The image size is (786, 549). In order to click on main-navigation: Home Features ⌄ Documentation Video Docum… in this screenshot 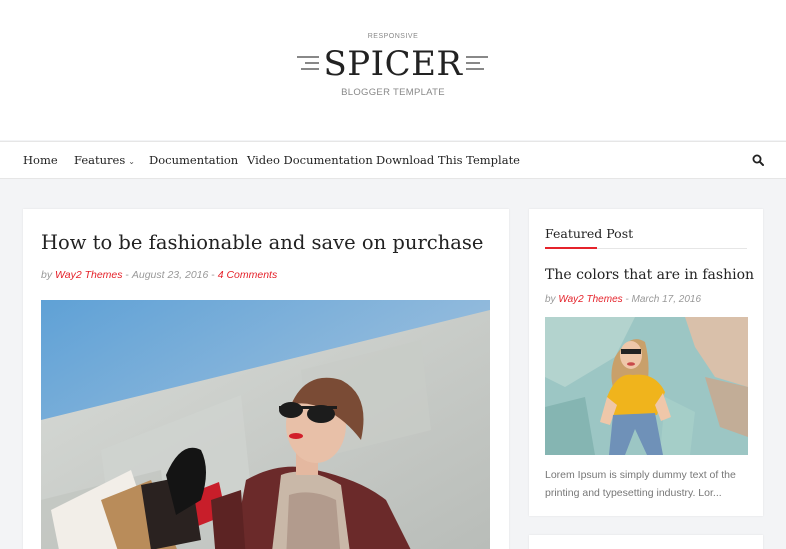, I will do `click(393, 160)`.